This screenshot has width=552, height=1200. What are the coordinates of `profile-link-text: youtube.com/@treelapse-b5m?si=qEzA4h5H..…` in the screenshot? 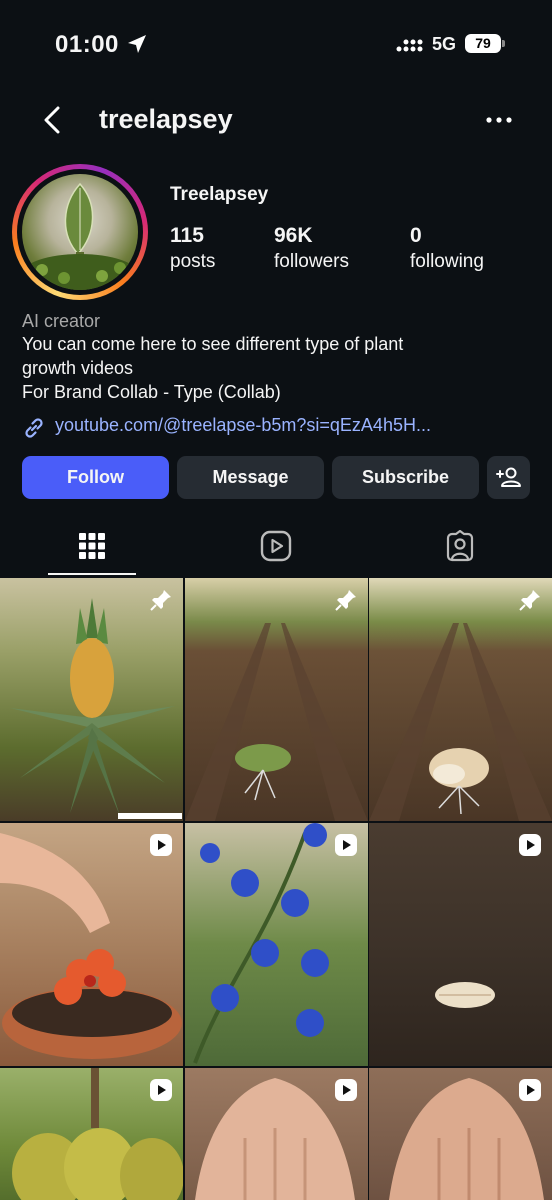 It's located at (243, 425).